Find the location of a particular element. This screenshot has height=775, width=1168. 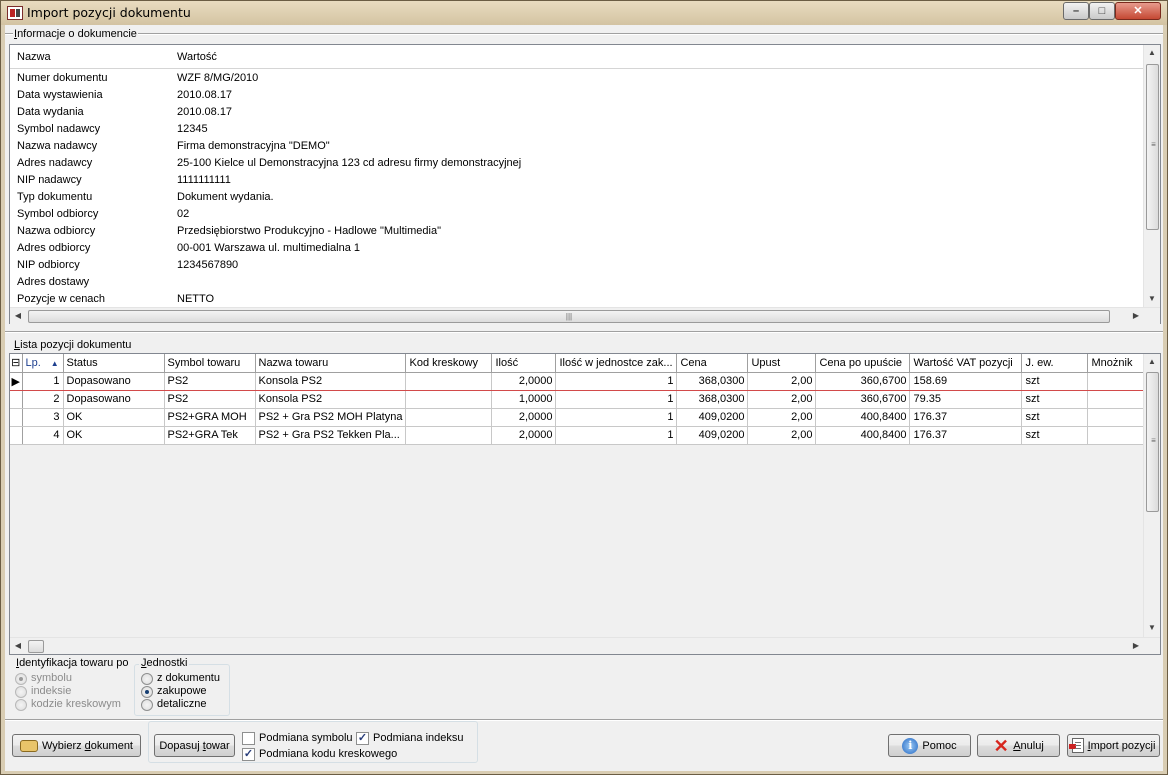

scroll-right-arrow-icon: ▶ is located at coordinates (1136, 316).